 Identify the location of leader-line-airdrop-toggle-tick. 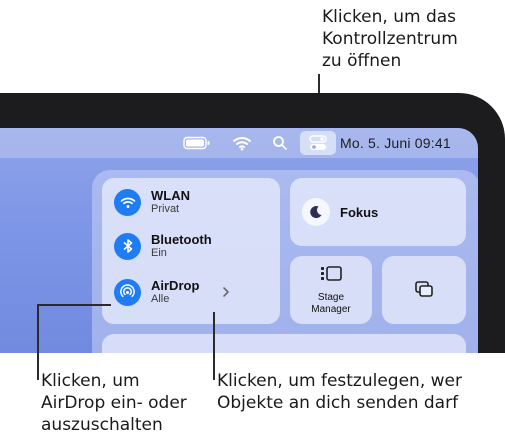
(74, 305).